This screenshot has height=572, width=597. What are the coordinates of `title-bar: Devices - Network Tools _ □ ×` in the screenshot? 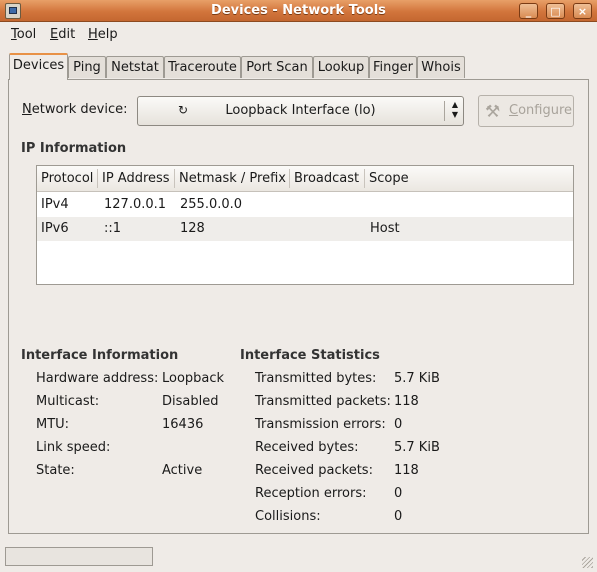 It's located at (298, 11).